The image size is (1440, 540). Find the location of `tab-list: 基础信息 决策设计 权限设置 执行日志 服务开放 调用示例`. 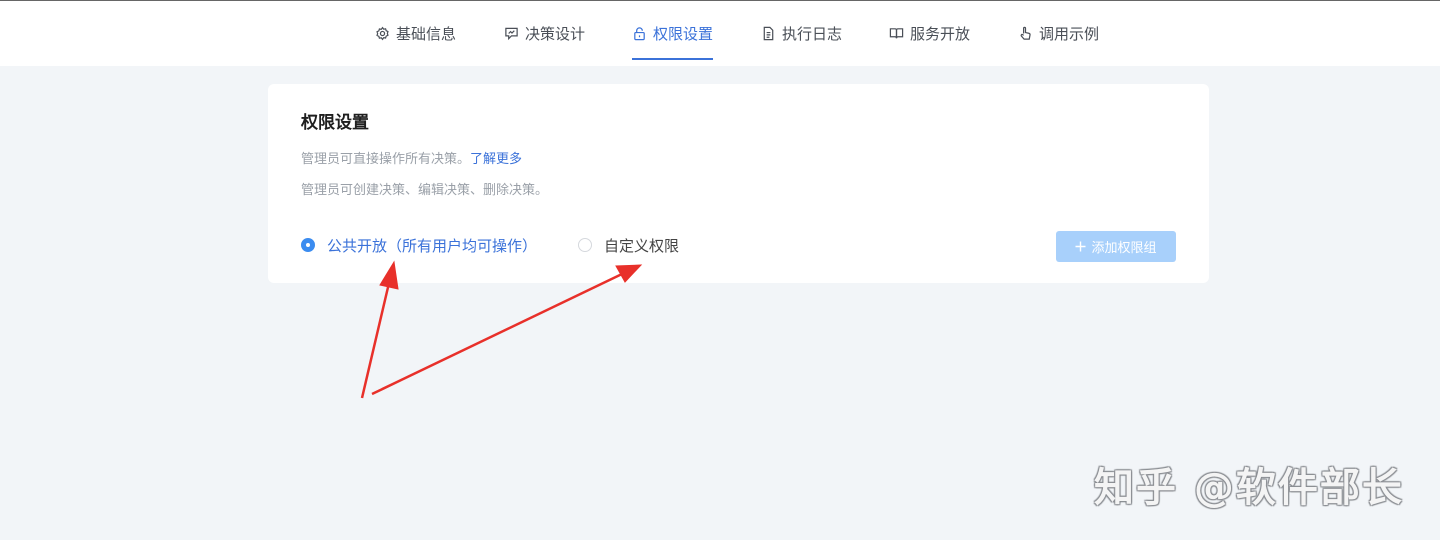

tab-list: 基础信息 决策设计 权限设置 执行日志 服务开放 调用示例 is located at coordinates (720, 33).